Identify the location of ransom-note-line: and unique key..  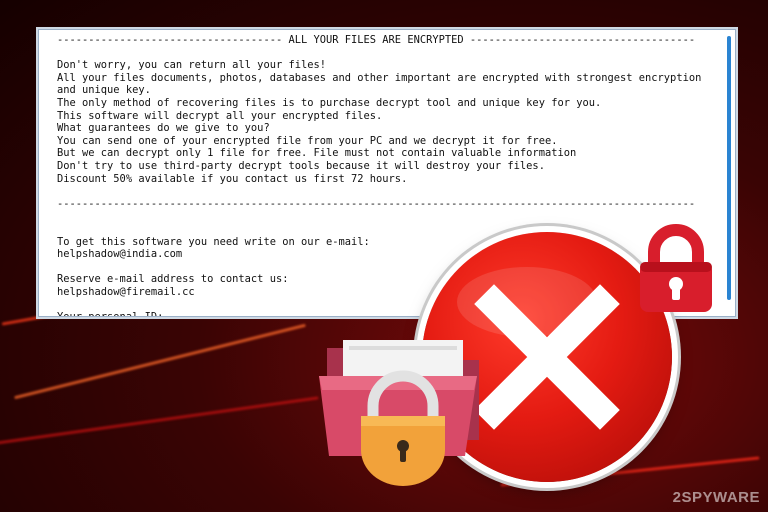
(104, 90).